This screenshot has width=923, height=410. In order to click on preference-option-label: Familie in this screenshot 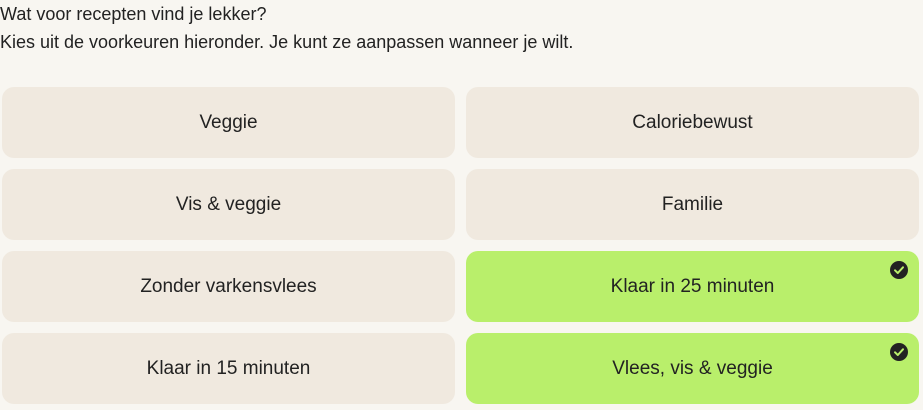, I will do `click(692, 204)`.